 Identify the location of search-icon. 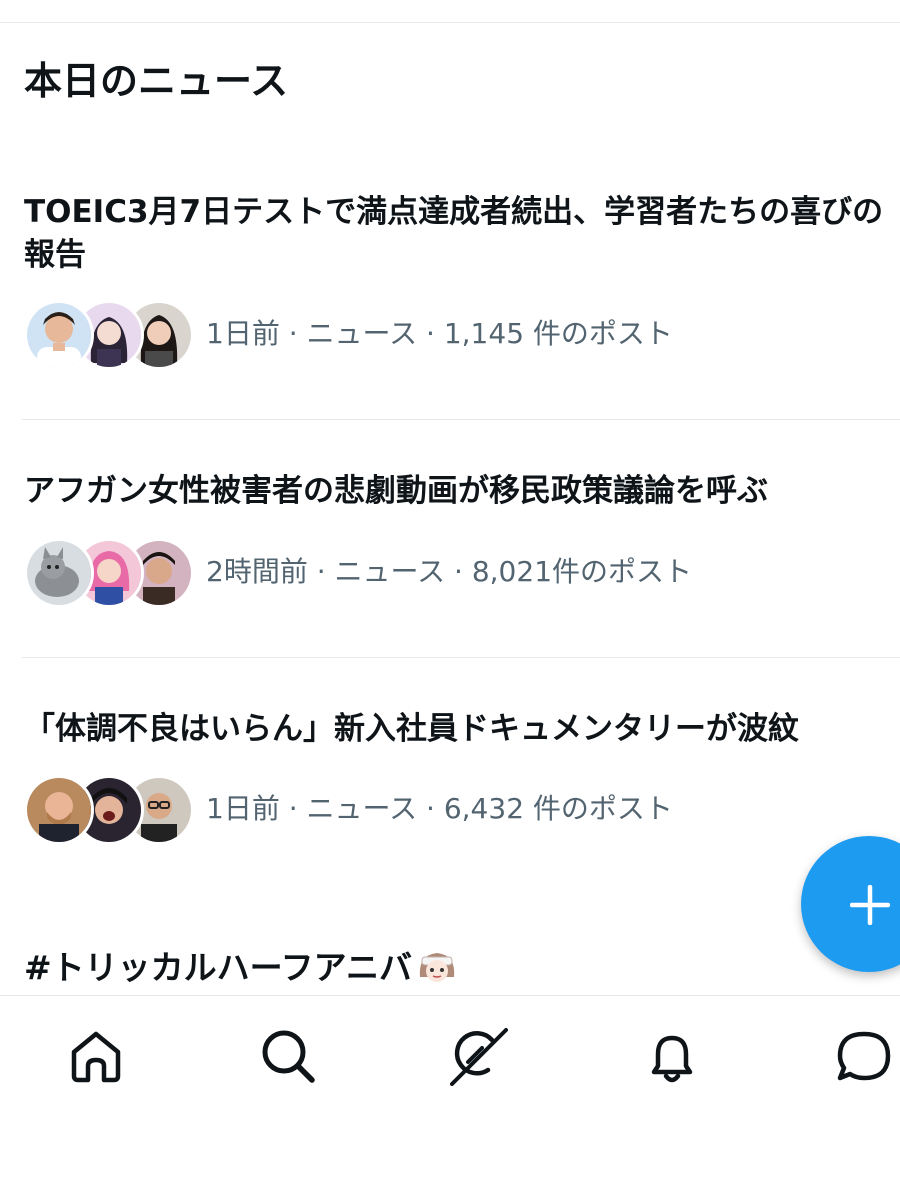
(288, 1056).